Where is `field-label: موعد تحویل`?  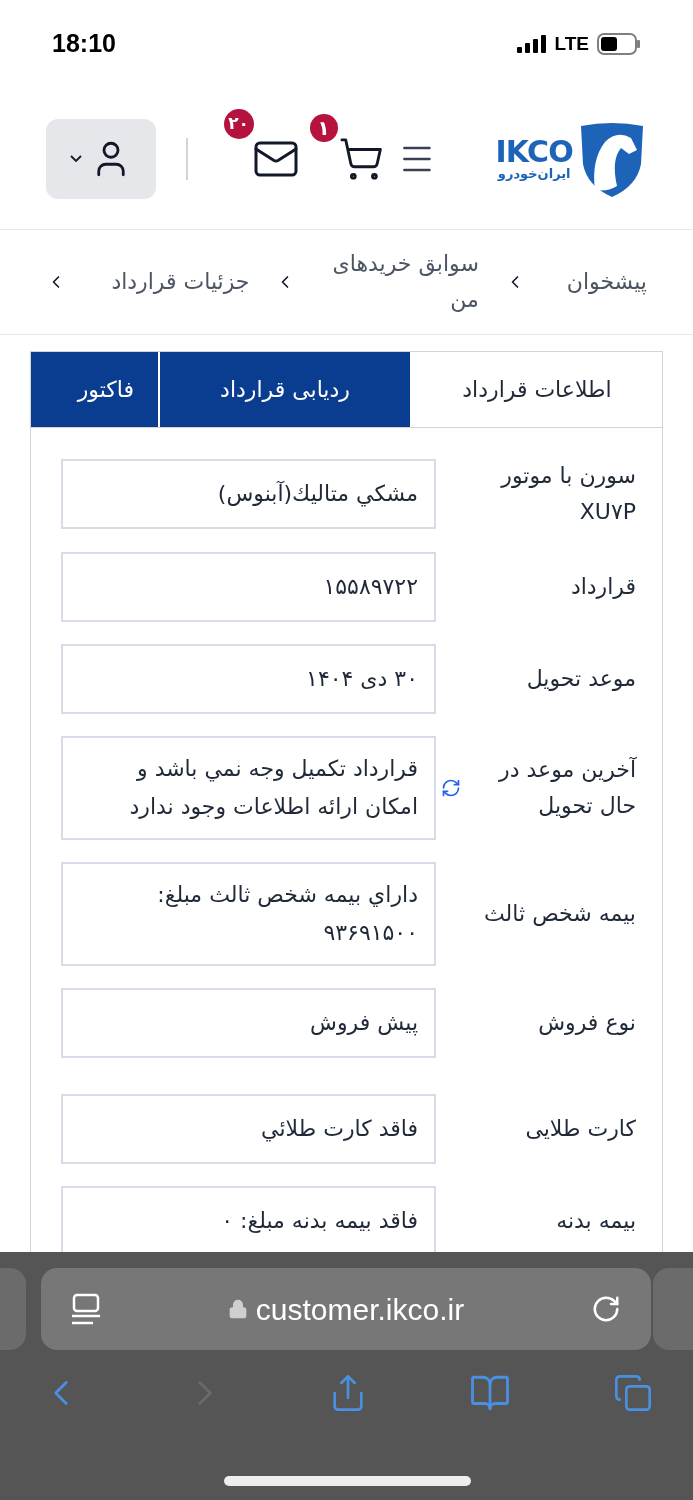 field-label: موعد تحویل is located at coordinates (580, 679).